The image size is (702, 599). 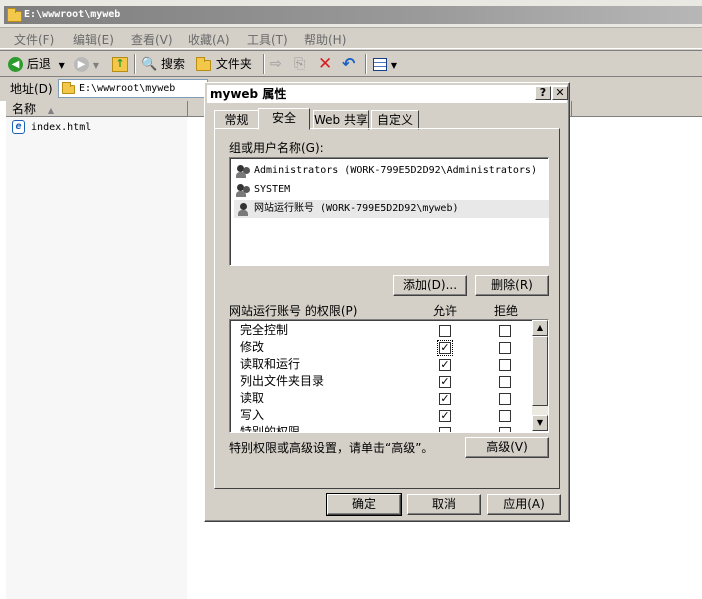 I want to click on user-row-system: SYSTEM, so click(x=391, y=190).